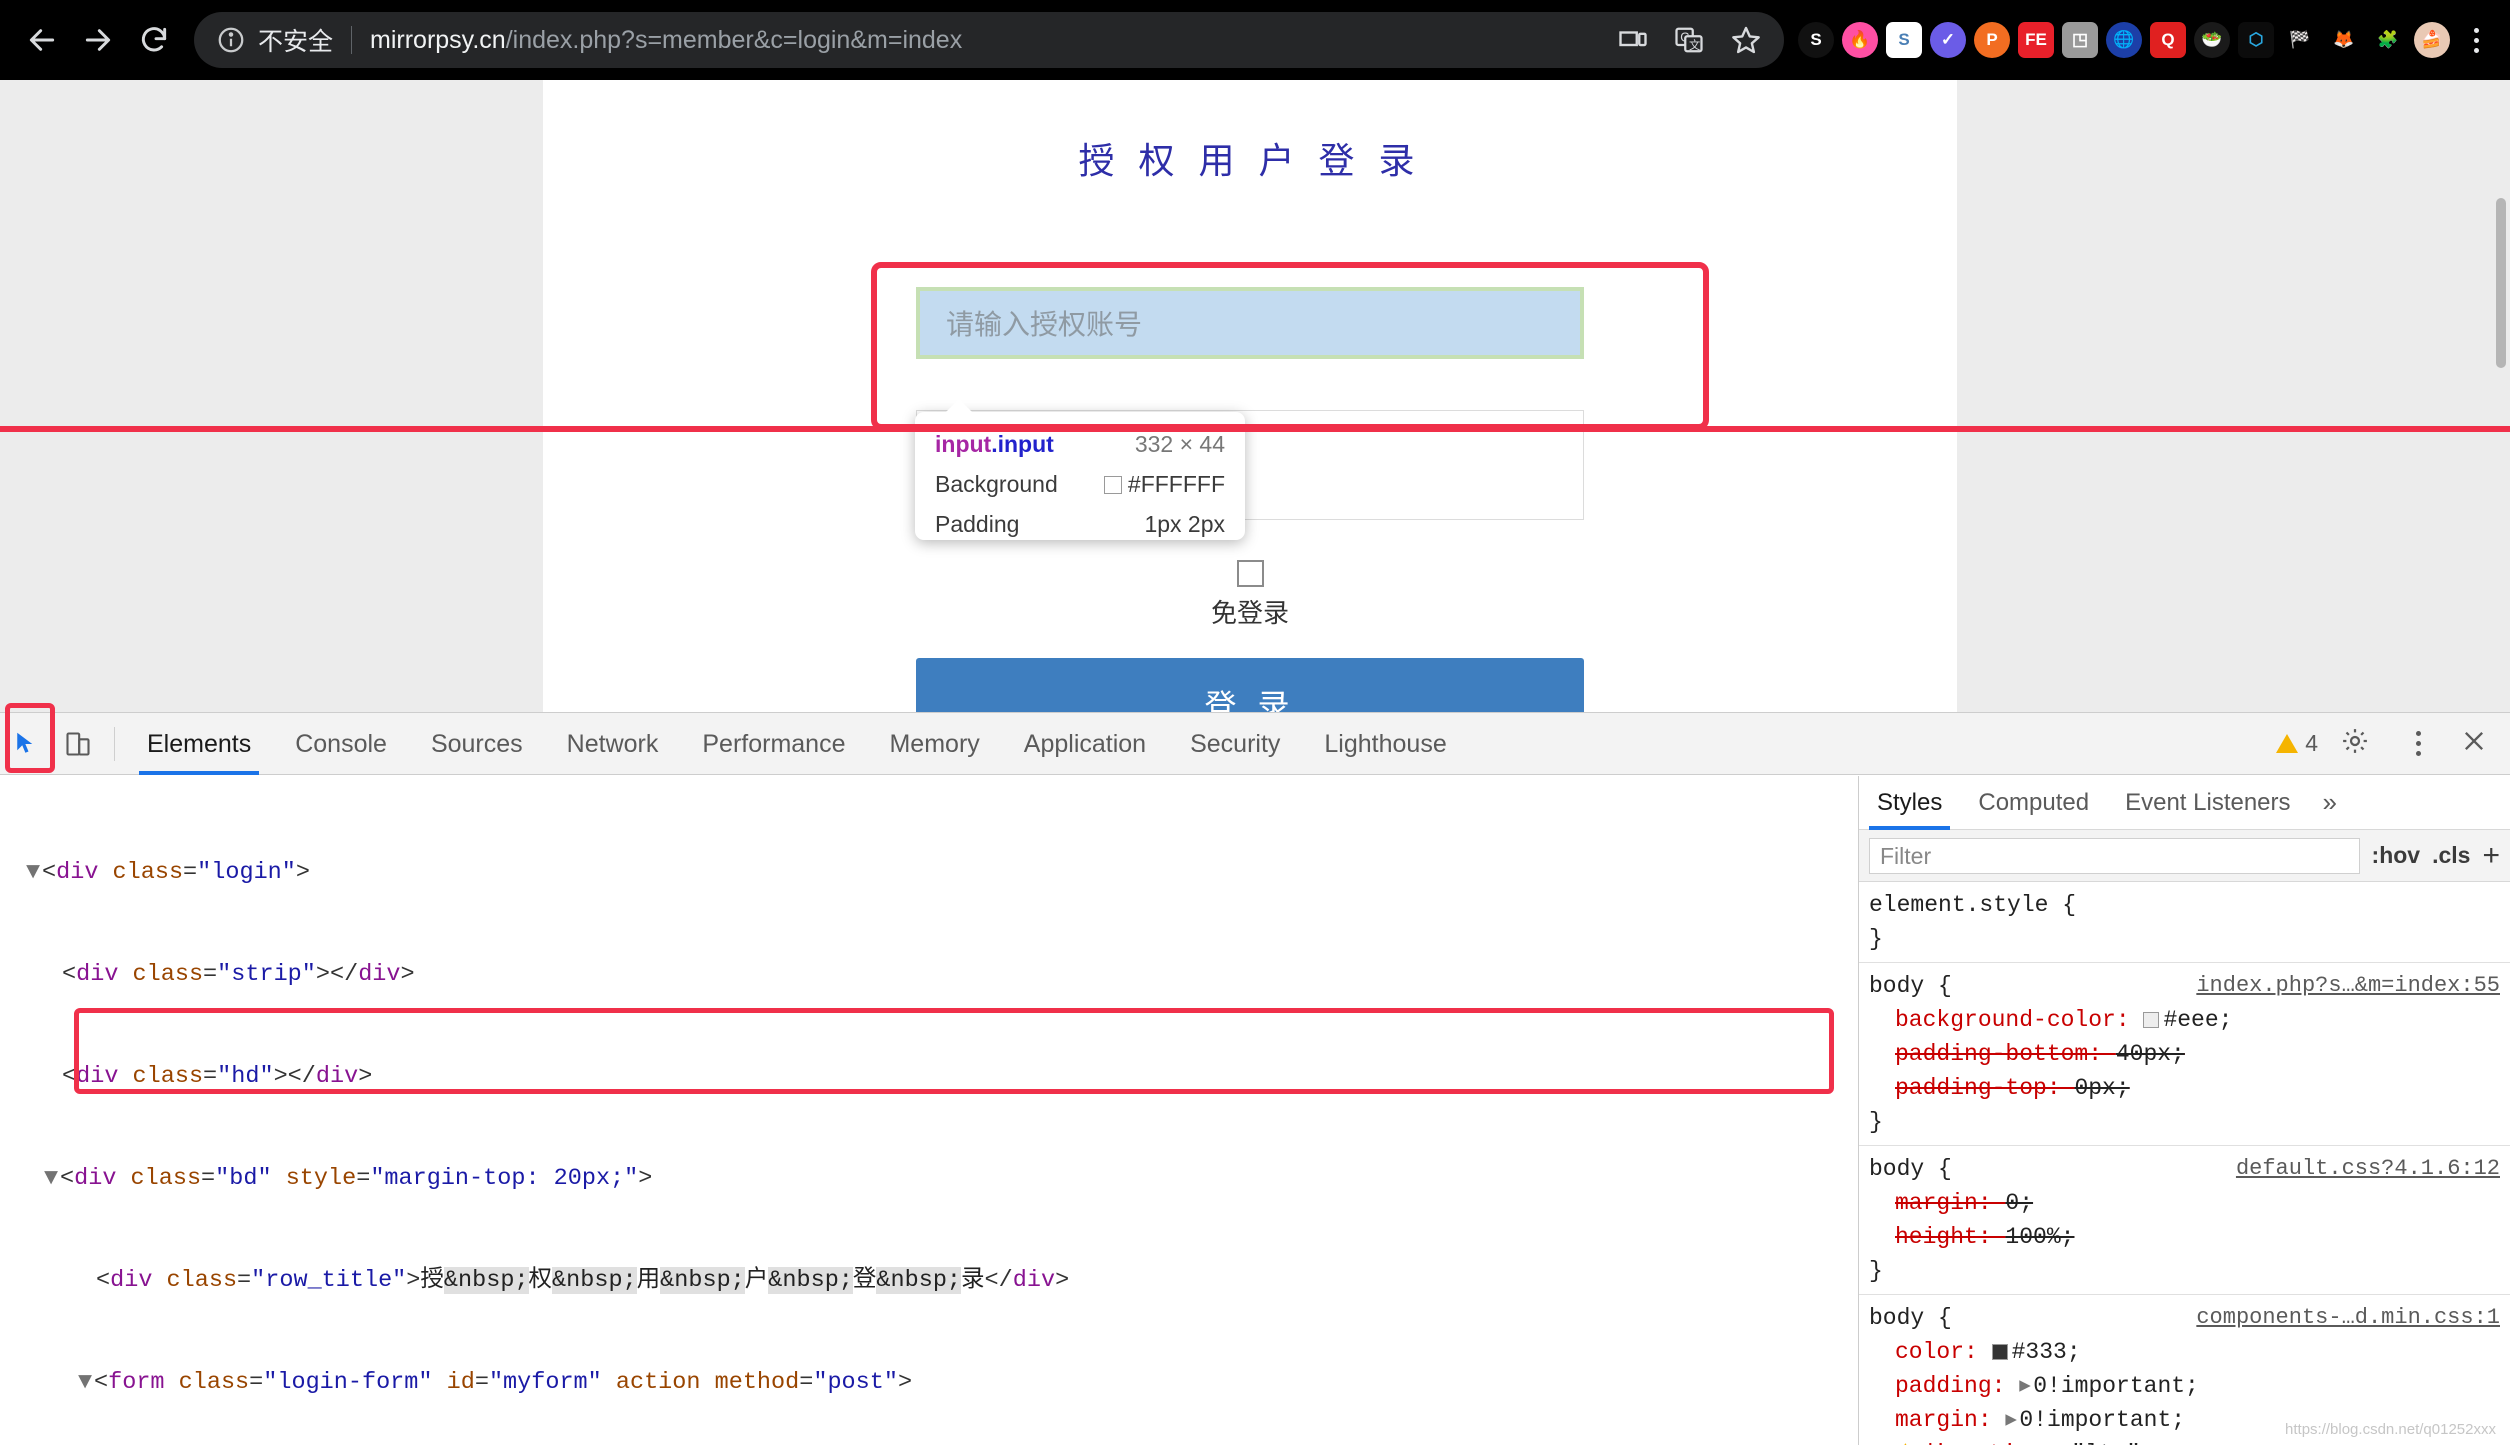  What do you see at coordinates (2476, 40) in the screenshot?
I see `browser-menu-button` at bounding box center [2476, 40].